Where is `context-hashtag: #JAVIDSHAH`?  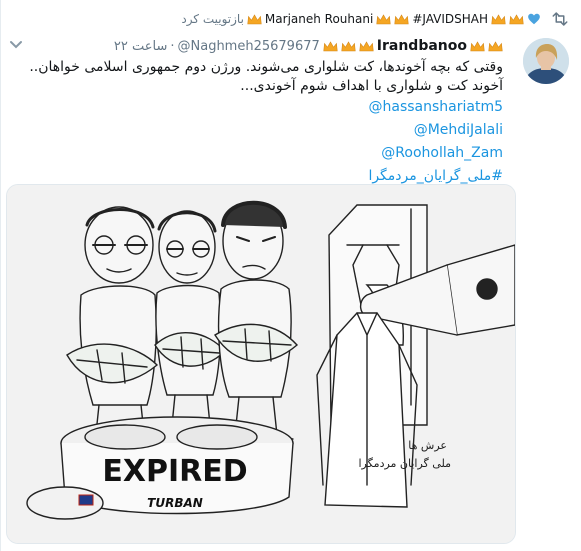
context-hashtag: #JAVIDSHAH is located at coordinates (450, 19).